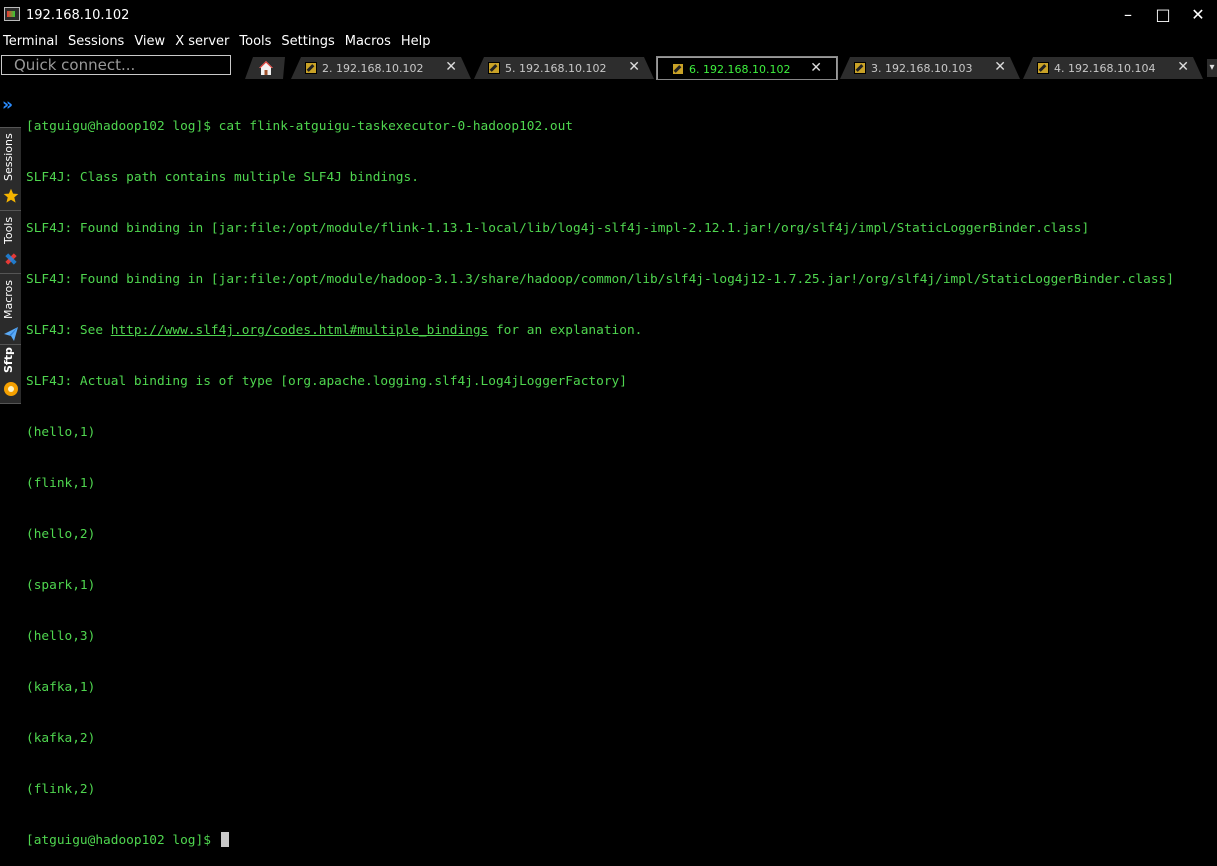  I want to click on paper-plane-icon, so click(11, 334).